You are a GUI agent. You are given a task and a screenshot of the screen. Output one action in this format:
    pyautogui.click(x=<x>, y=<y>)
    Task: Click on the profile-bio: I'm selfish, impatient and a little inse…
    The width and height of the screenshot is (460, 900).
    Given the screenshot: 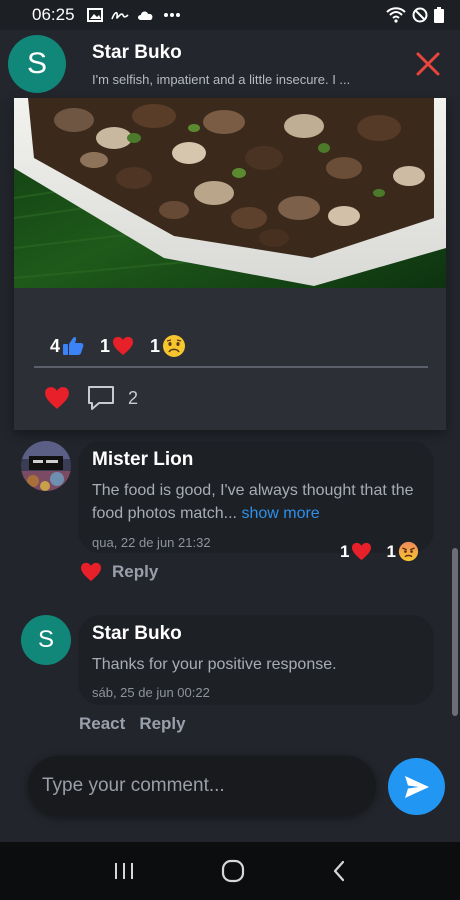 What is the action you would take?
    pyautogui.click(x=221, y=79)
    